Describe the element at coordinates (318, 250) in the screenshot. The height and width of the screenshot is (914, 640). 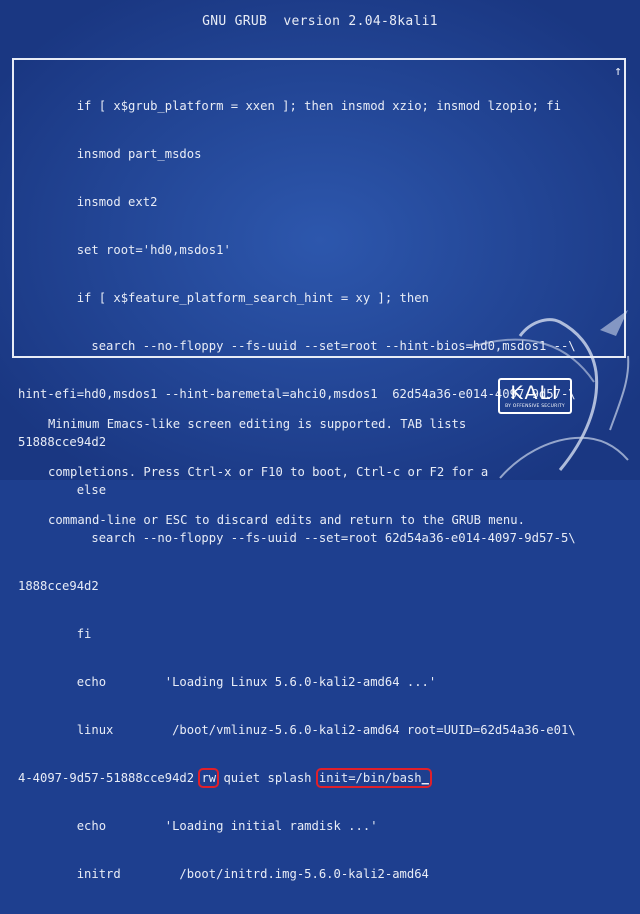
I see `editor-line: set root='hd0,msdos1'` at that location.